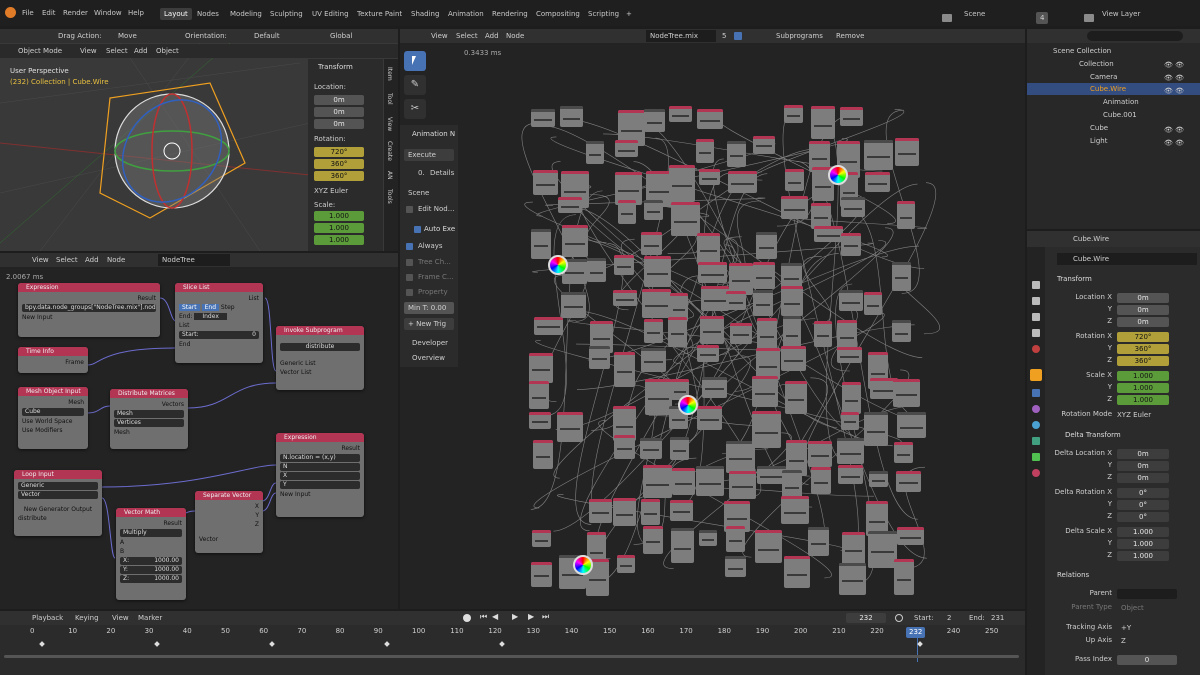  Describe the element at coordinates (53, 430) in the screenshot. I see `use-modifiers: Use Modifiers` at that location.